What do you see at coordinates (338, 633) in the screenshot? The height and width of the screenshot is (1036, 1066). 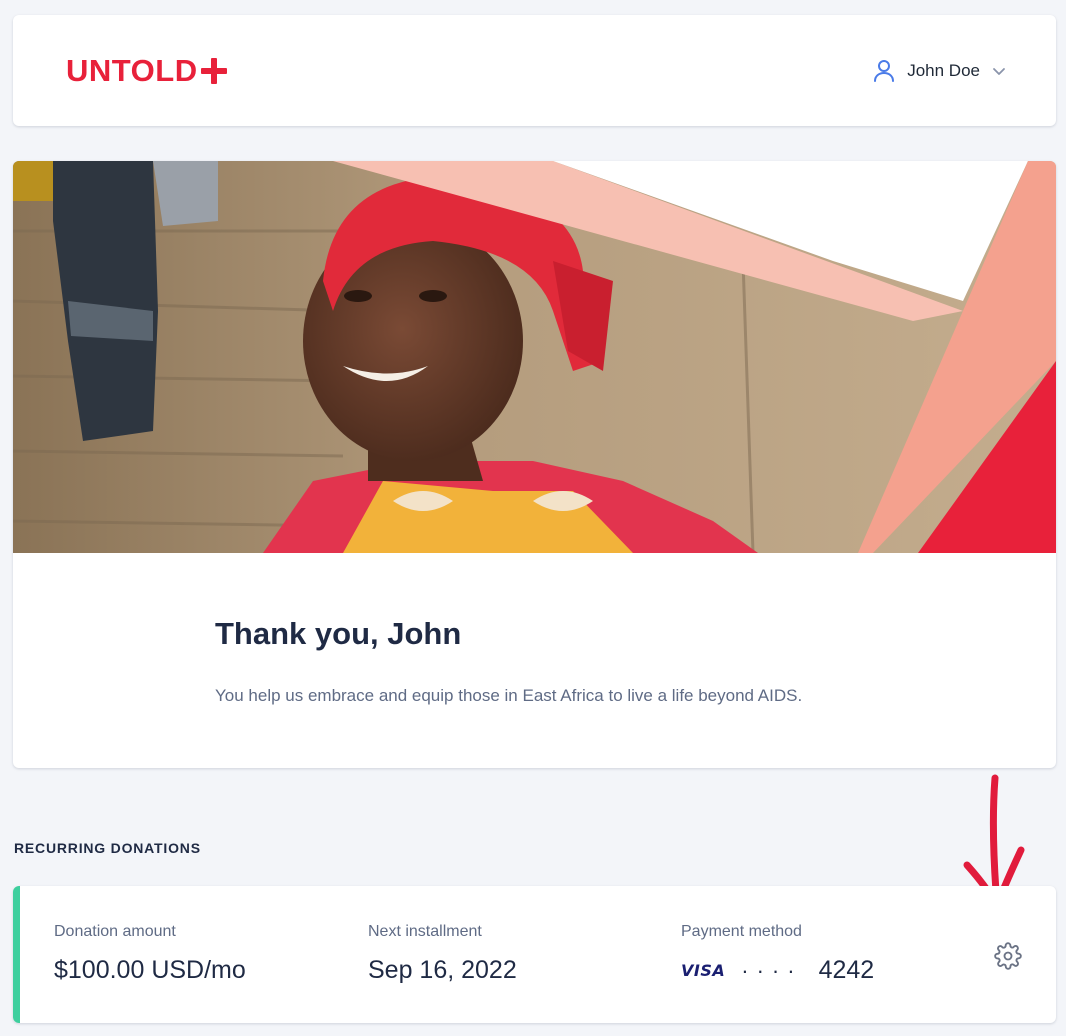 I see `thank-you-heading: Thank you, John` at bounding box center [338, 633].